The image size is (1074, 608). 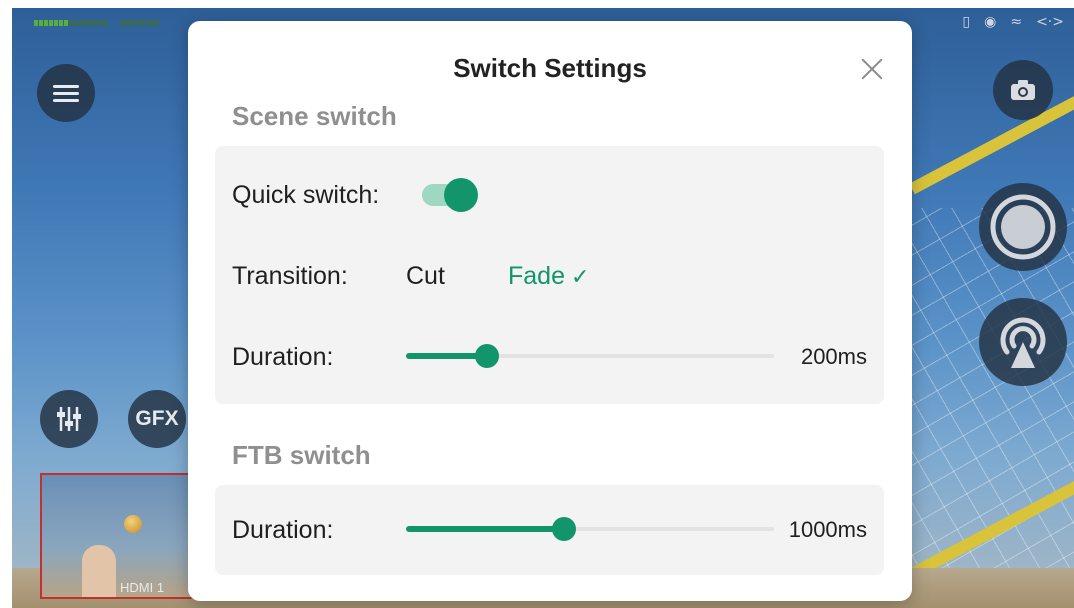 What do you see at coordinates (990, 22) in the screenshot?
I see `battery-icon: ◉` at bounding box center [990, 22].